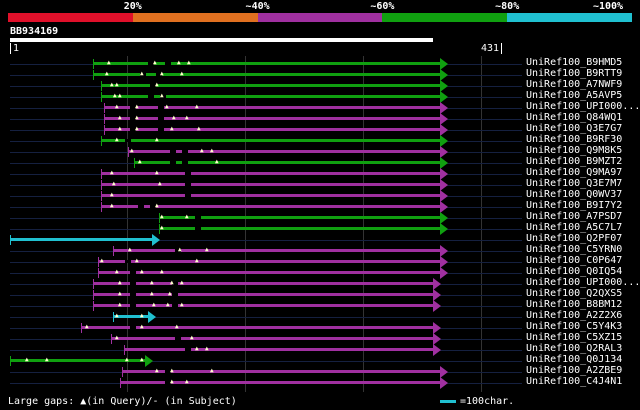 This screenshot has width=640, height=410. Describe the element at coordinates (320, 12) in the screenshot. I see `identity-color-legend: 20% ~40% ~60% ~80% ~100%` at that location.